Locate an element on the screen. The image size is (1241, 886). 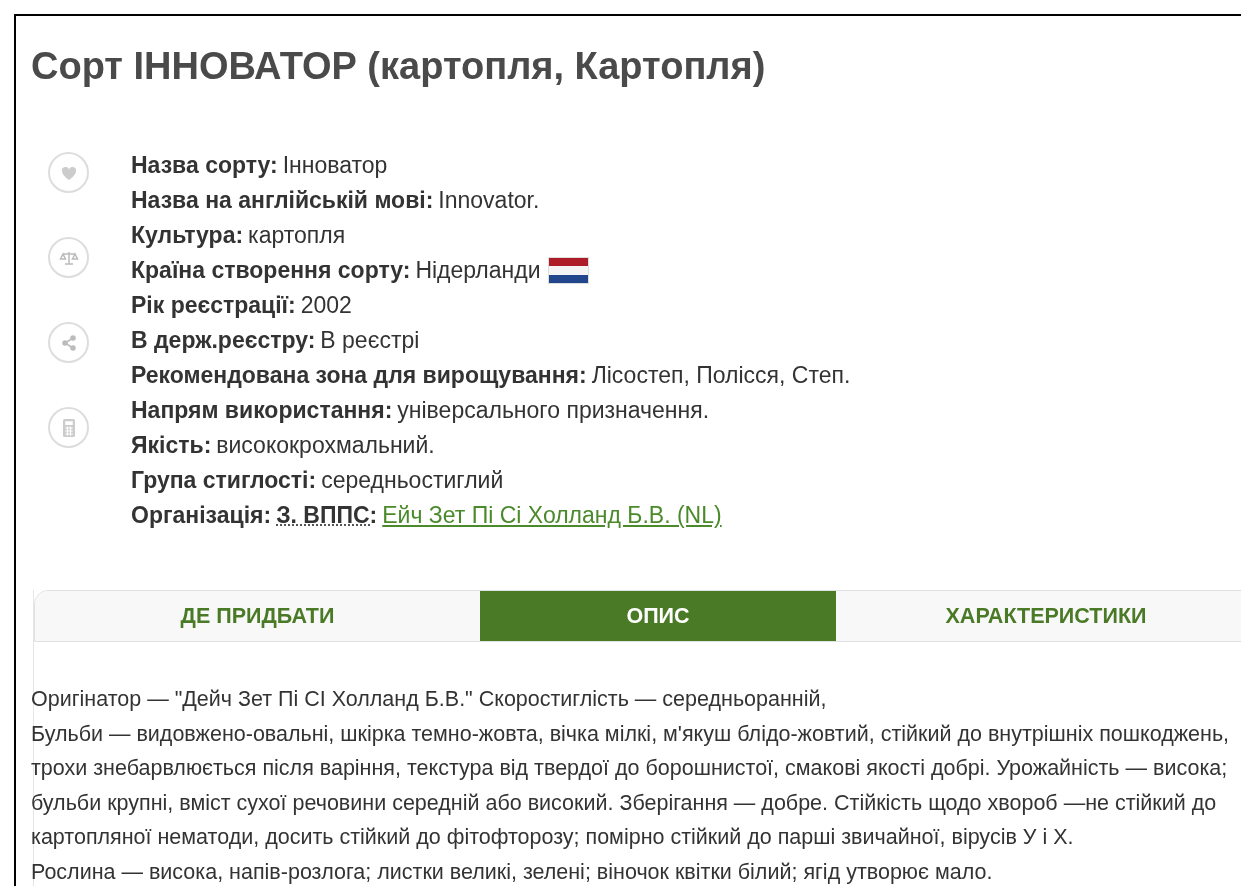
tab: ОПИС is located at coordinates (658, 616).